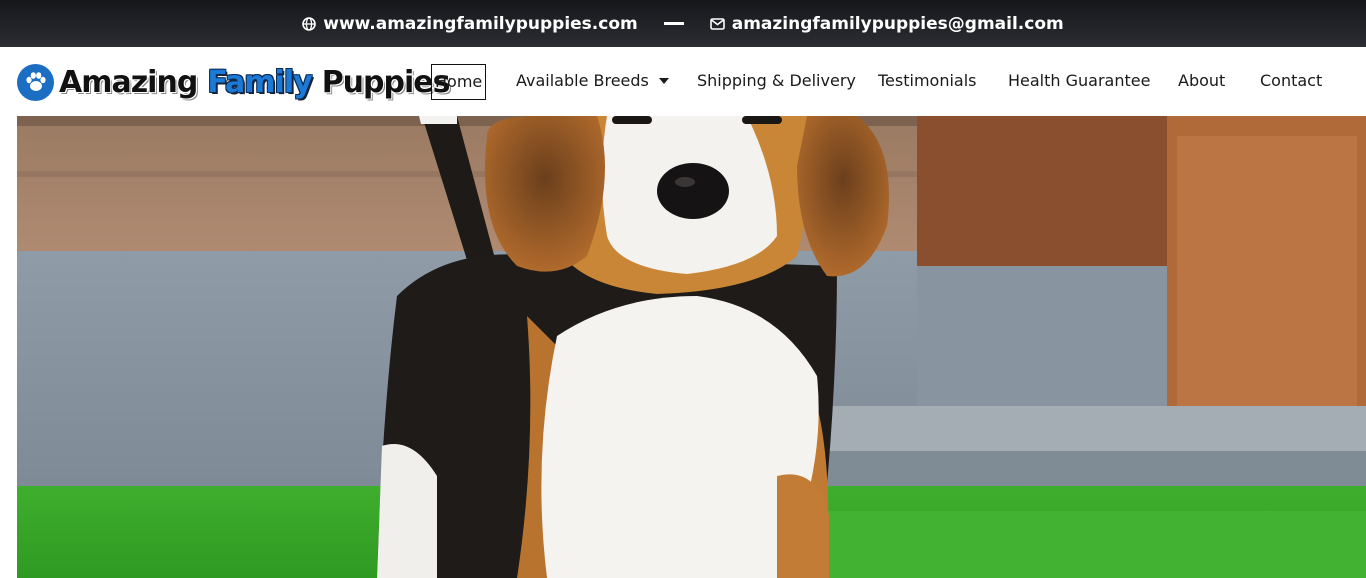 The image size is (1366, 578). I want to click on nav-testimonials: Testimonials, so click(927, 81).